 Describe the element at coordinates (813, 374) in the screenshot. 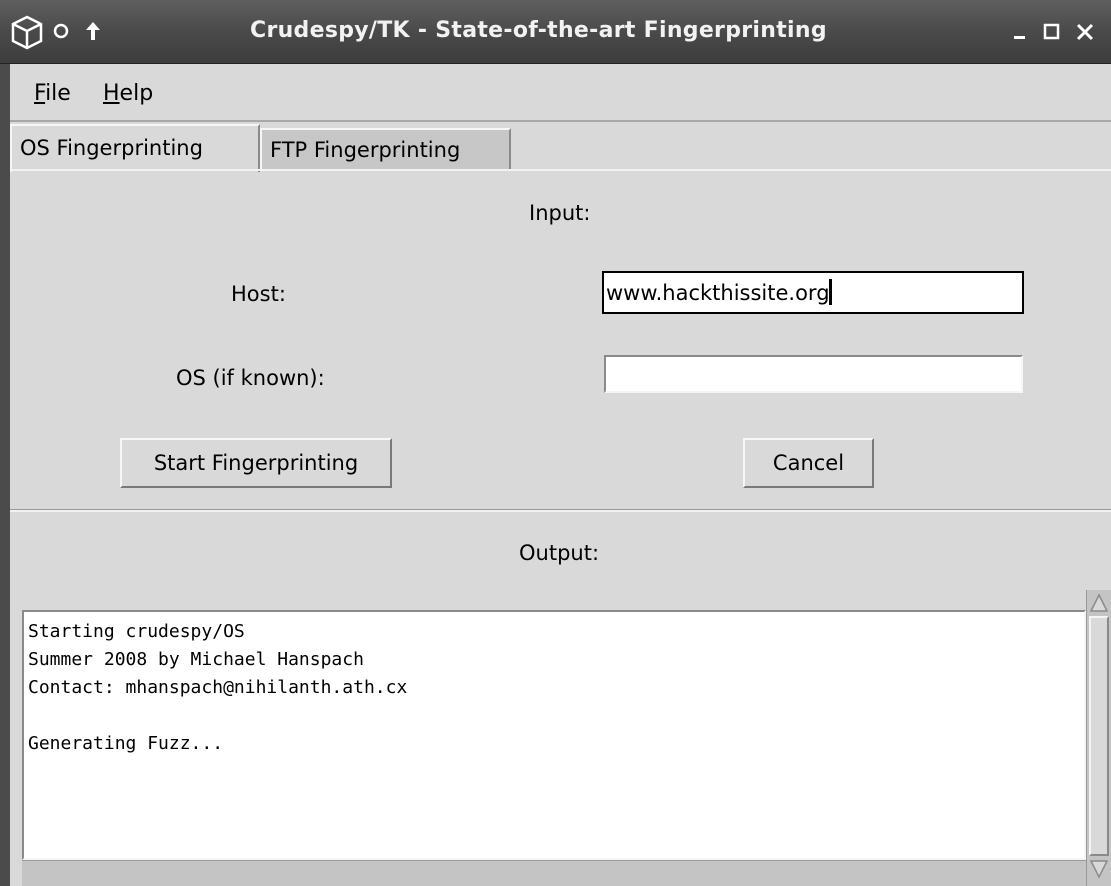

I see `os-input` at that location.